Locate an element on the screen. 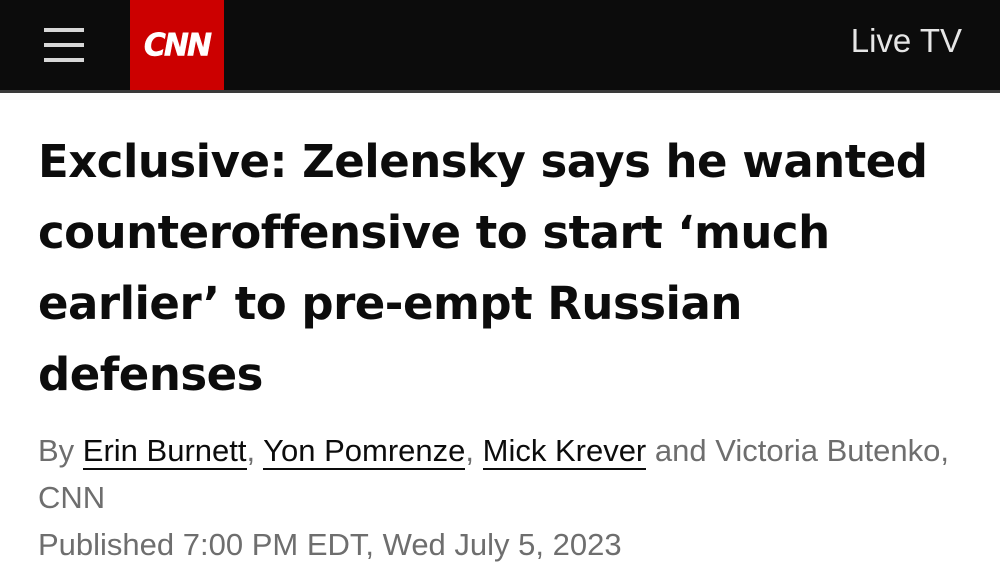  byline-prefix: By is located at coordinates (60, 450).